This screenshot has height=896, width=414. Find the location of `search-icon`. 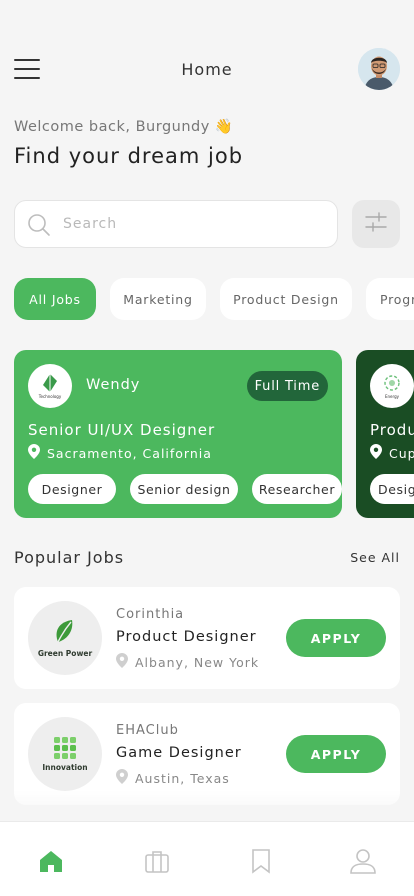

search-icon is located at coordinates (39, 227).